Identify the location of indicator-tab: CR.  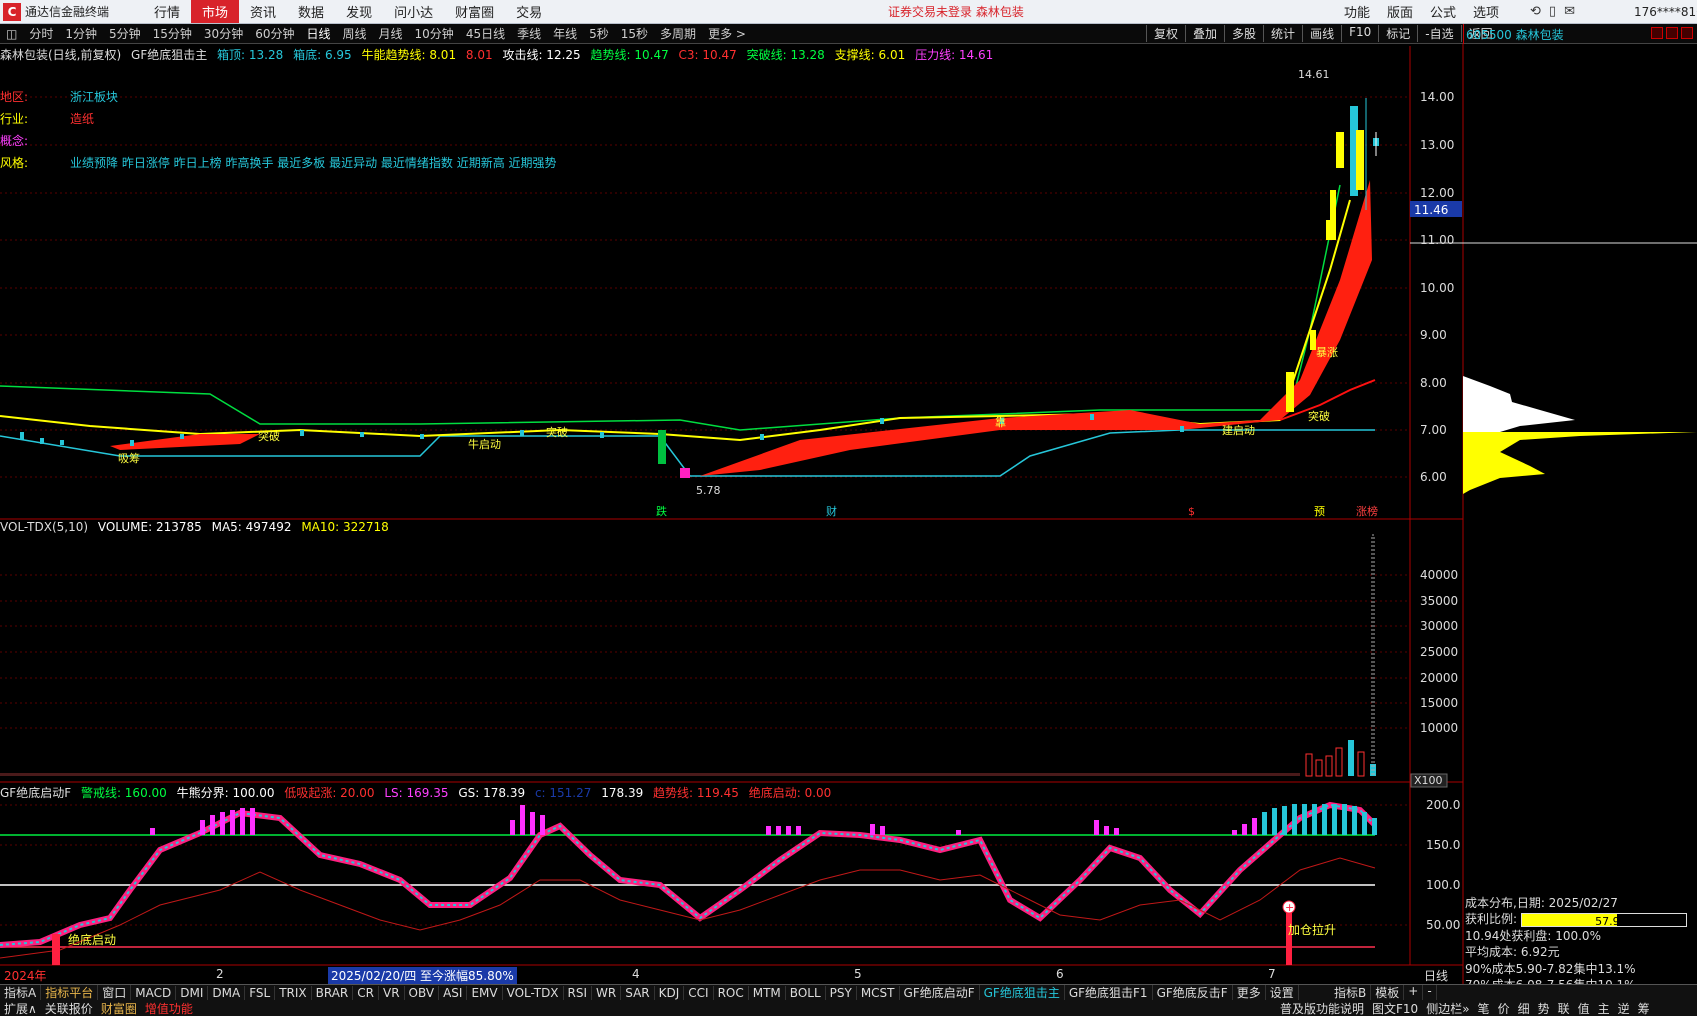
(366, 992).